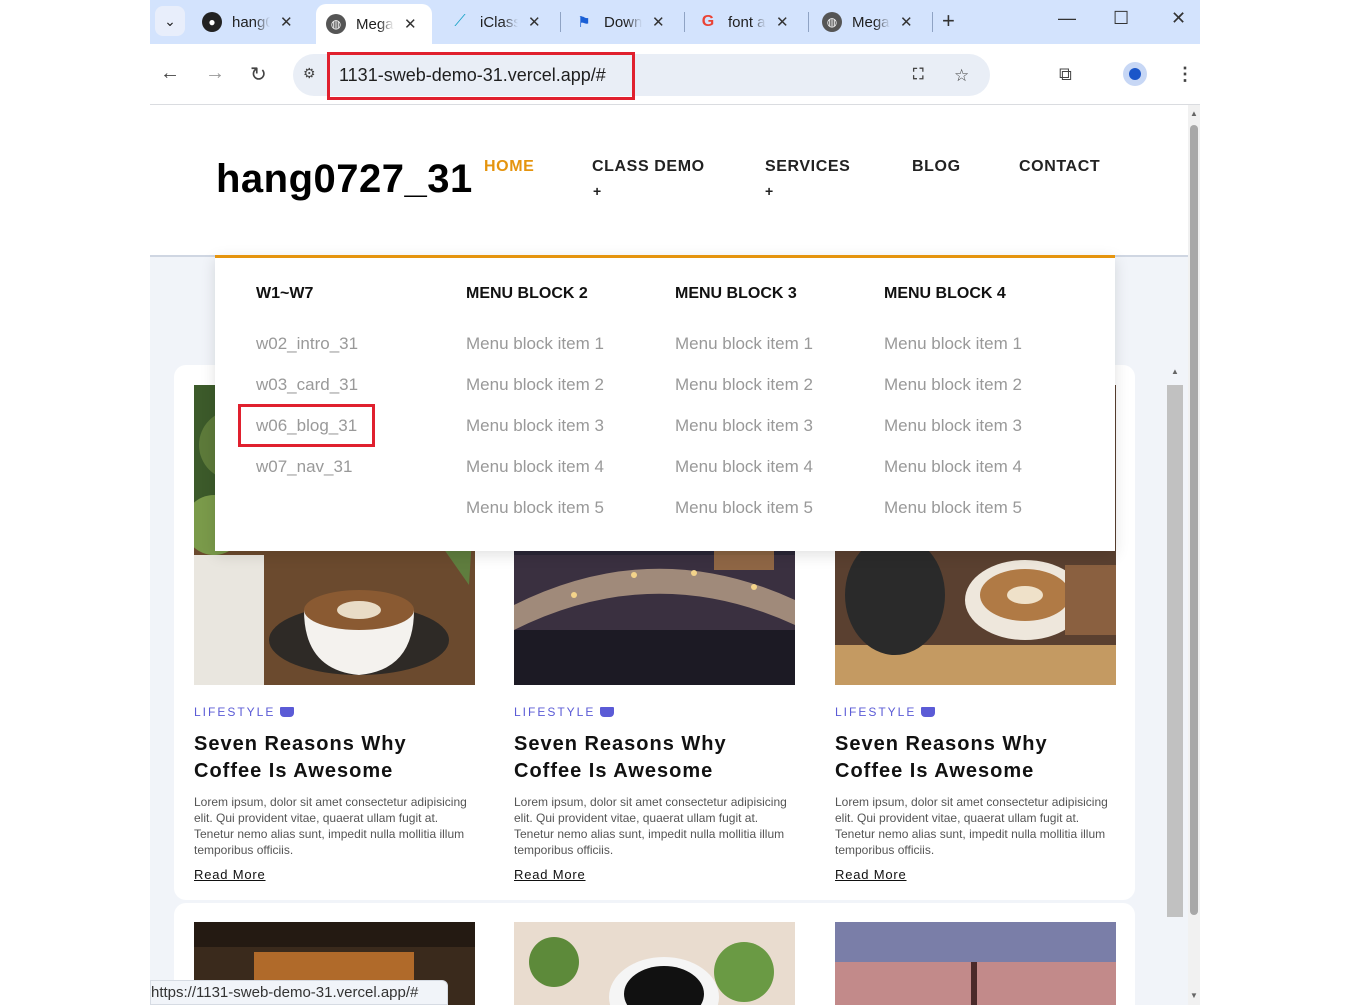 This screenshot has height=1005, width=1350. Describe the element at coordinates (304, 467) in the screenshot. I see `mega-menu-item: w07_nav_31` at that location.